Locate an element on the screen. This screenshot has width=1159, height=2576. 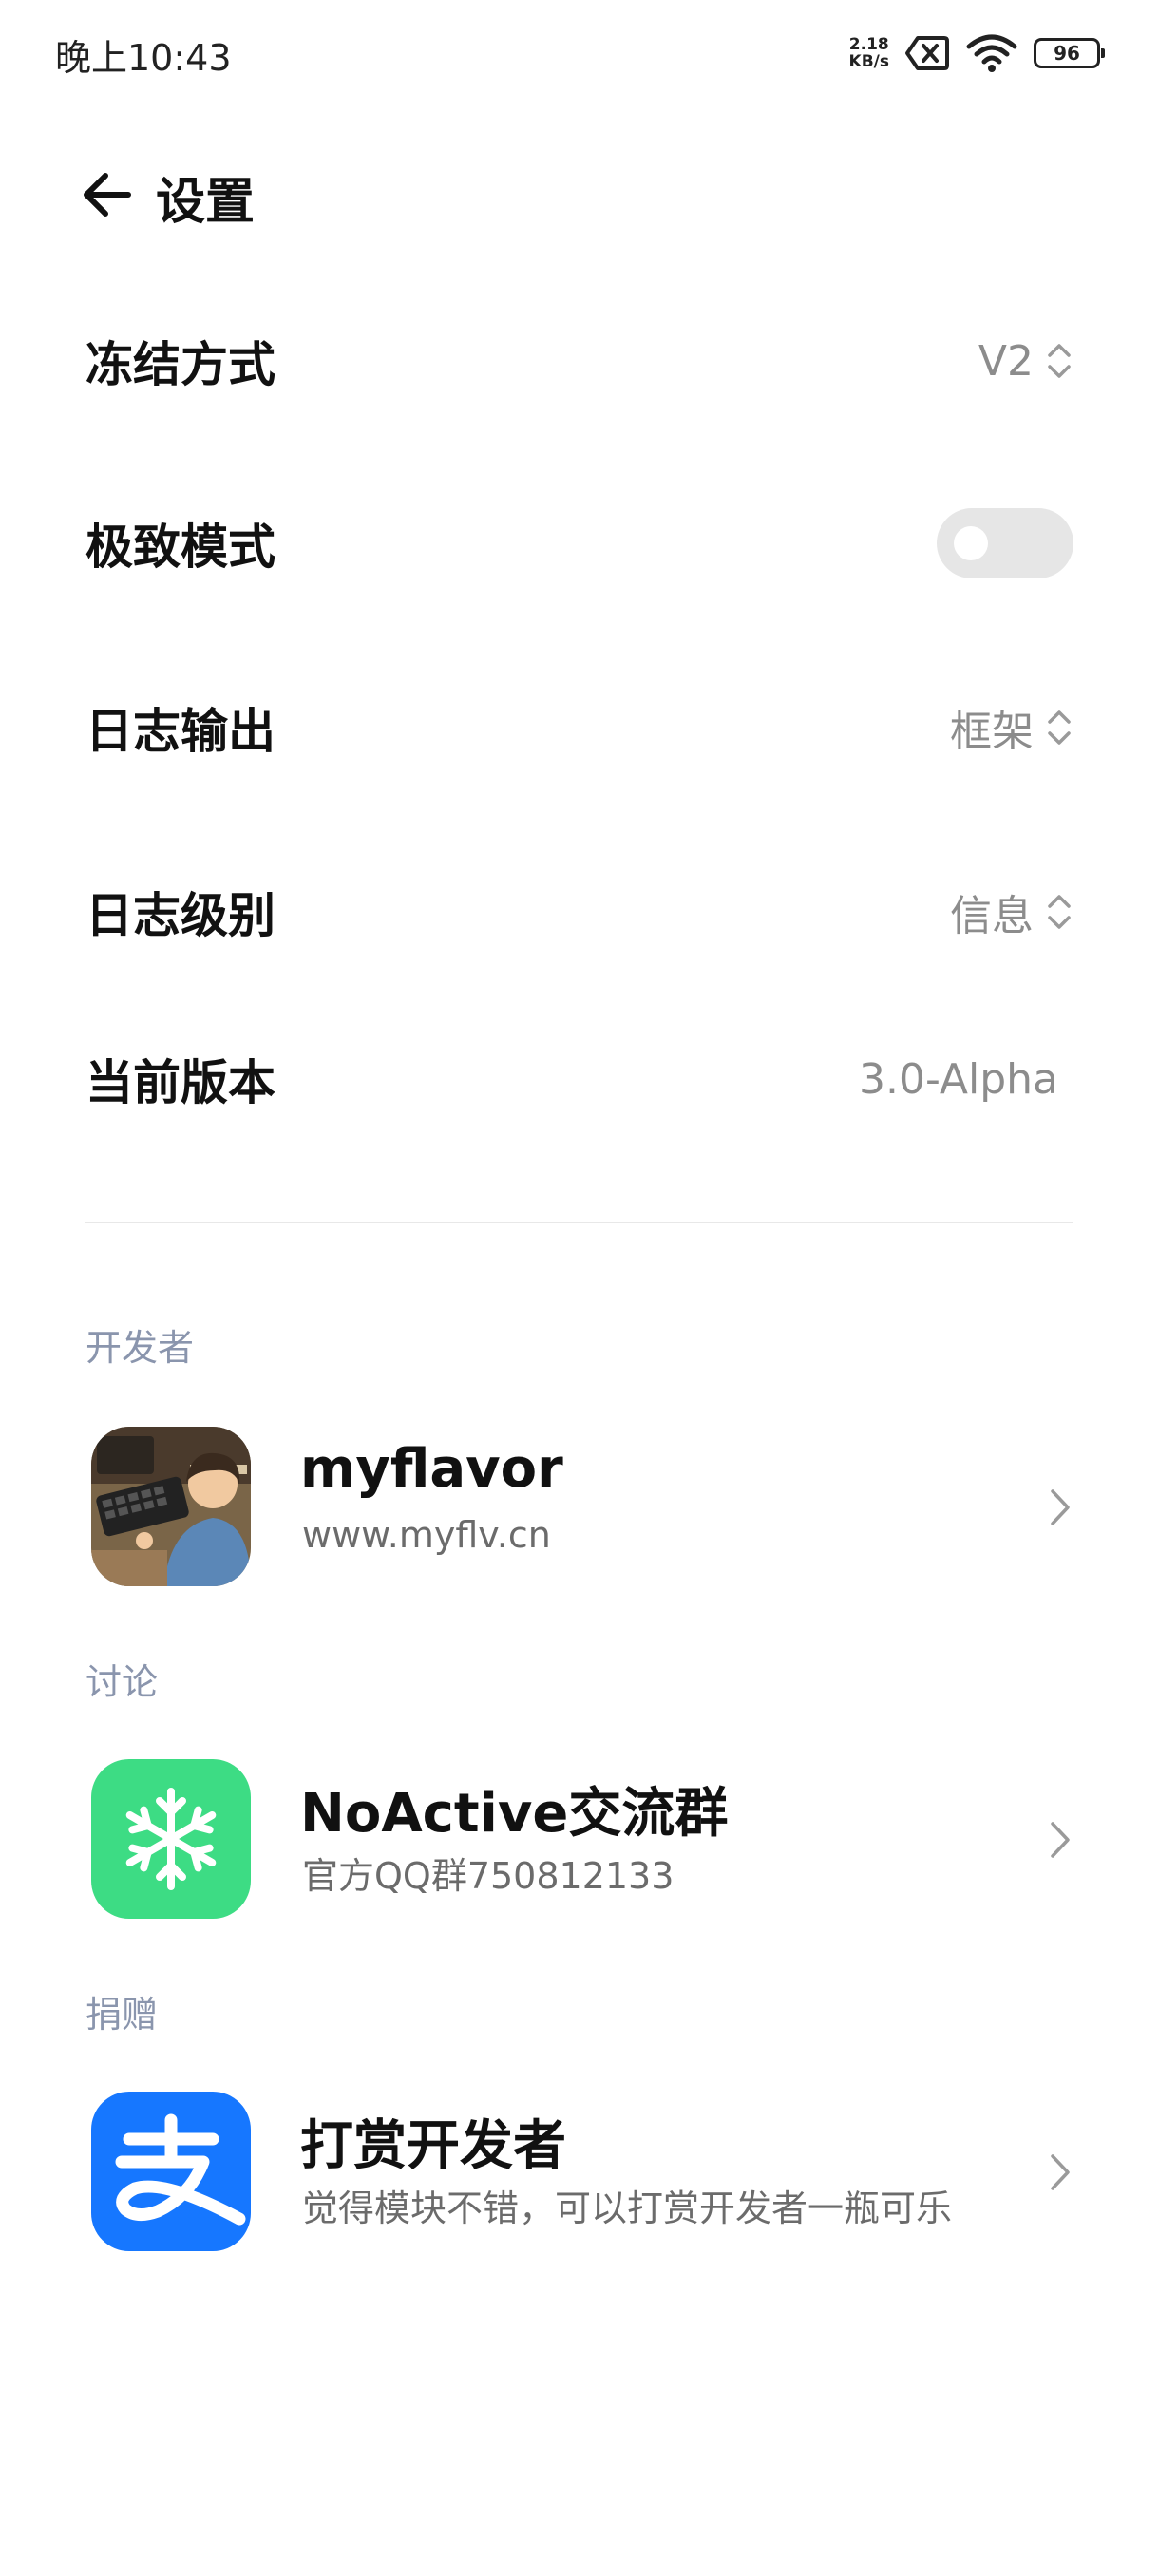
freeze-mode-selector: V2 is located at coordinates (1026, 361).